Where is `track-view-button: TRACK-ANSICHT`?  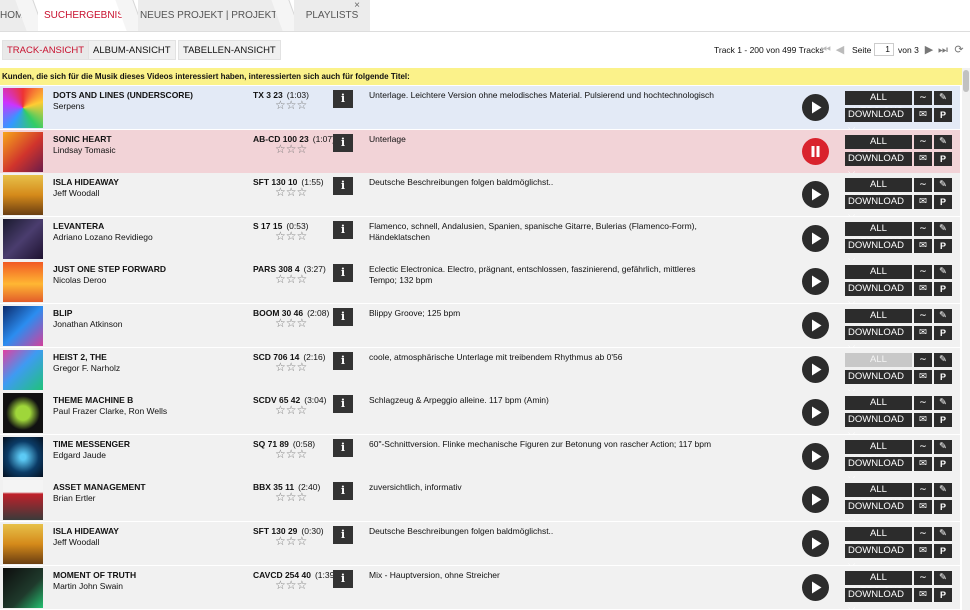 track-view-button: TRACK-ANSICHT is located at coordinates (46, 50).